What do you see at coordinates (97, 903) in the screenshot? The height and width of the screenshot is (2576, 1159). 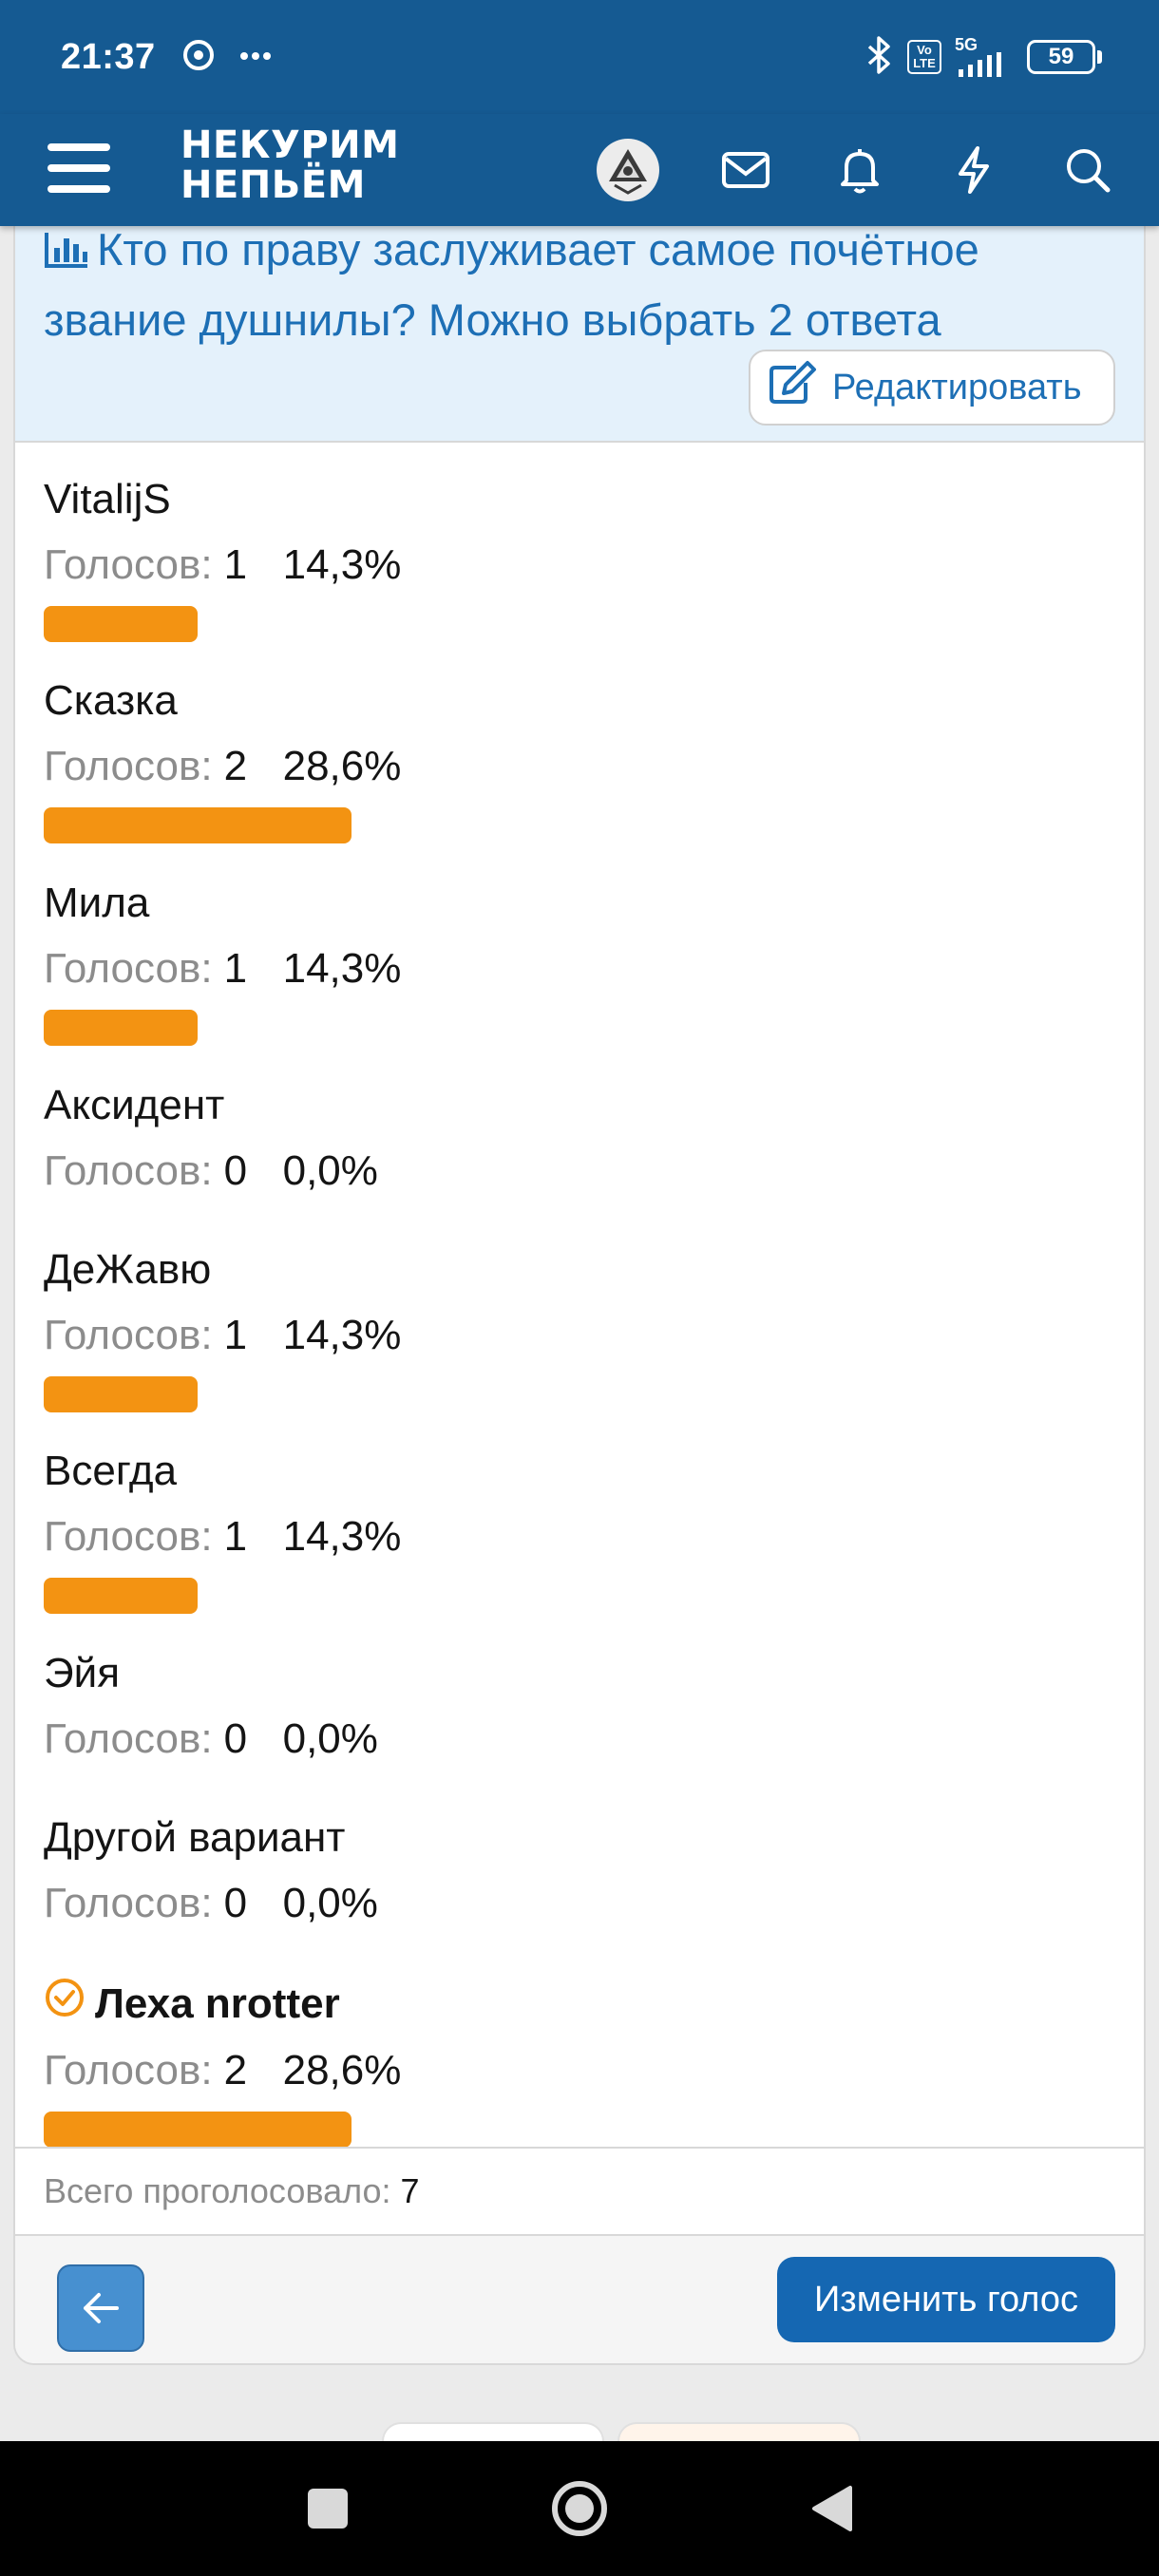 I see `poll-option-text: Мила` at bounding box center [97, 903].